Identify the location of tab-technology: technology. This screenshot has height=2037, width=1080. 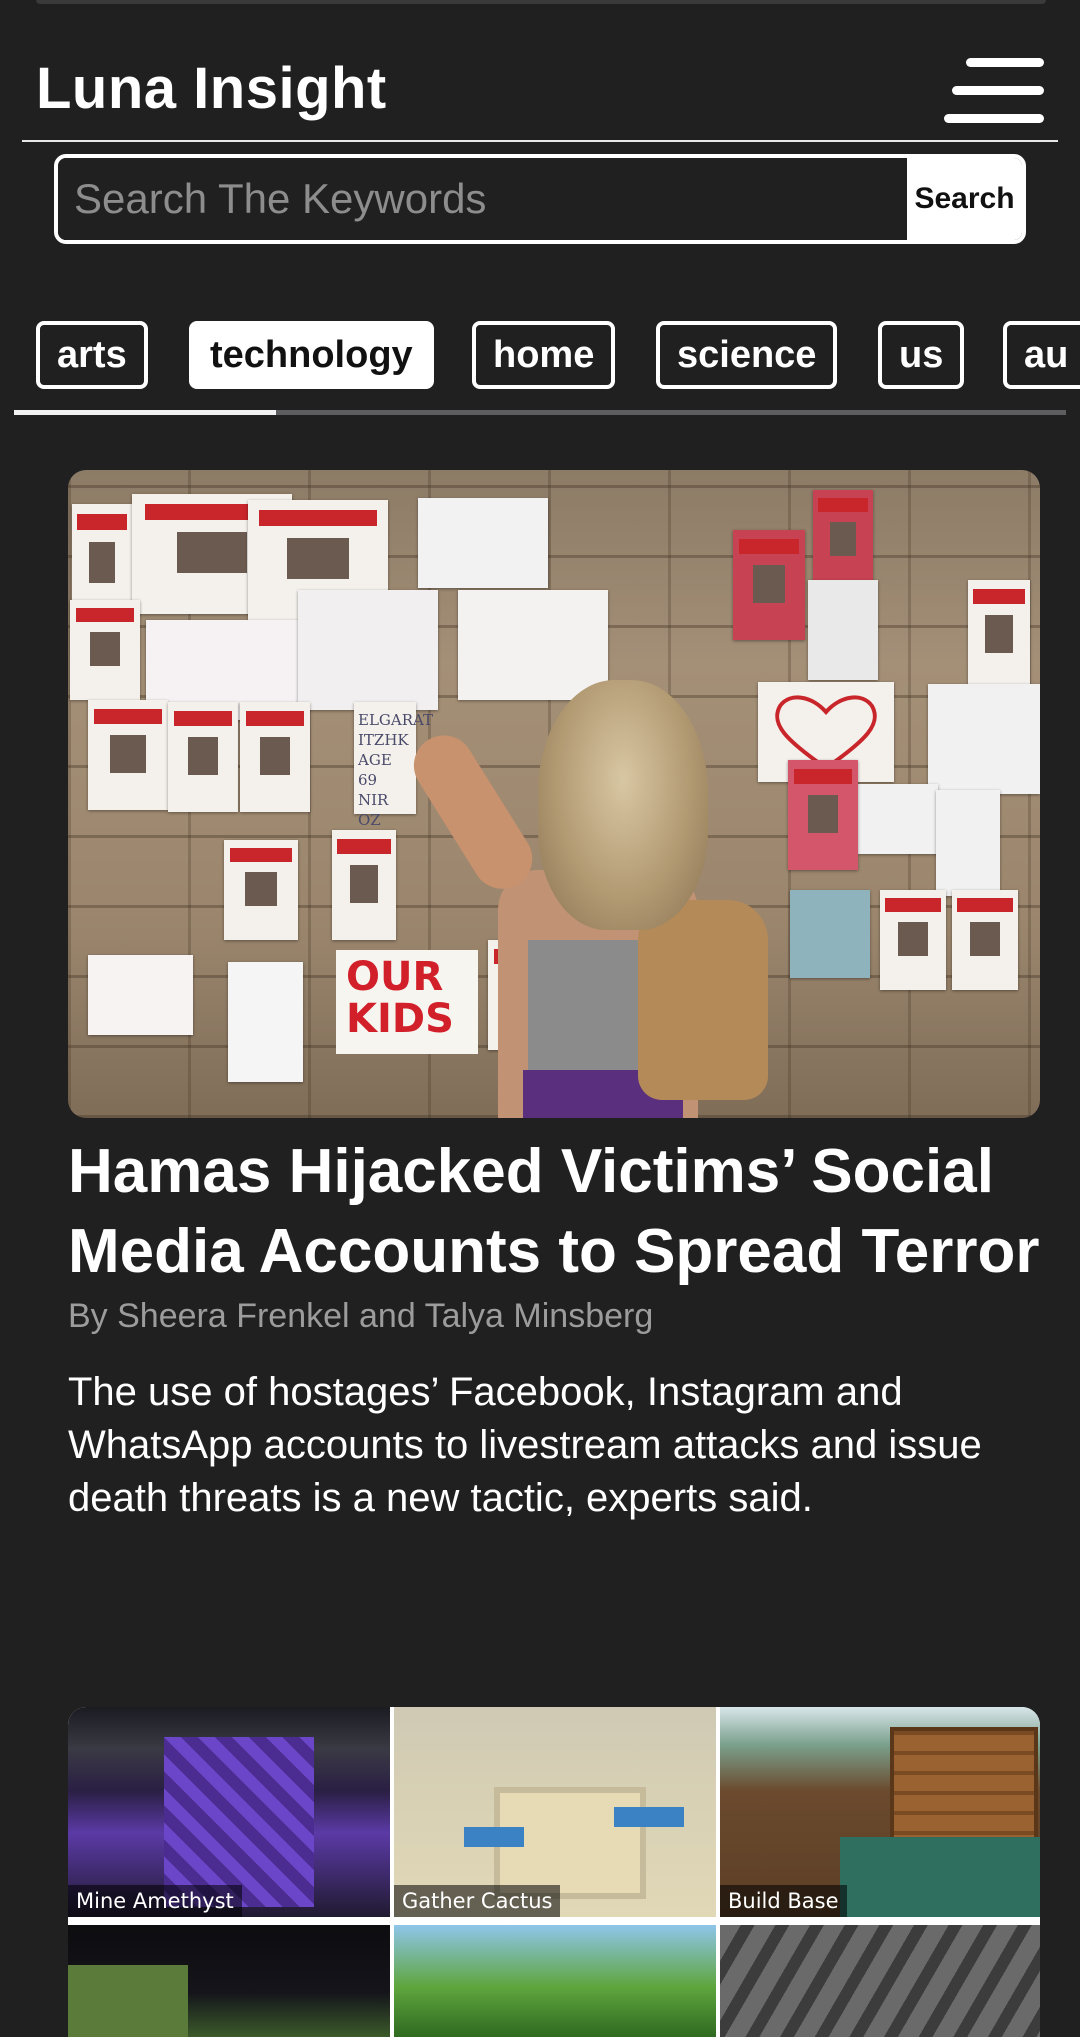
(311, 355).